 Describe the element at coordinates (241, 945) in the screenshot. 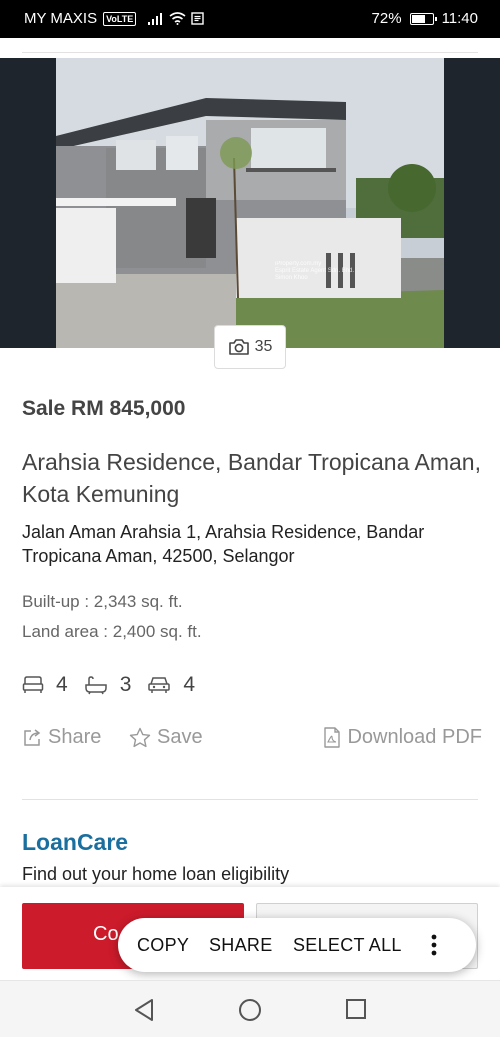

I see `share-menu-item: SHARE` at that location.